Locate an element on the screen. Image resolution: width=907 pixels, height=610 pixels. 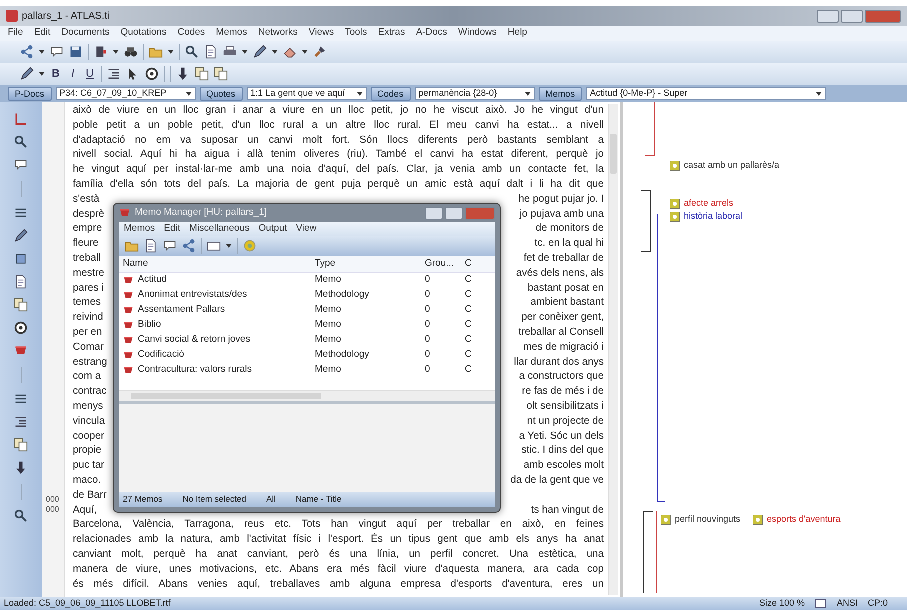
binoculars-tool-button is located at coordinates (131, 52).